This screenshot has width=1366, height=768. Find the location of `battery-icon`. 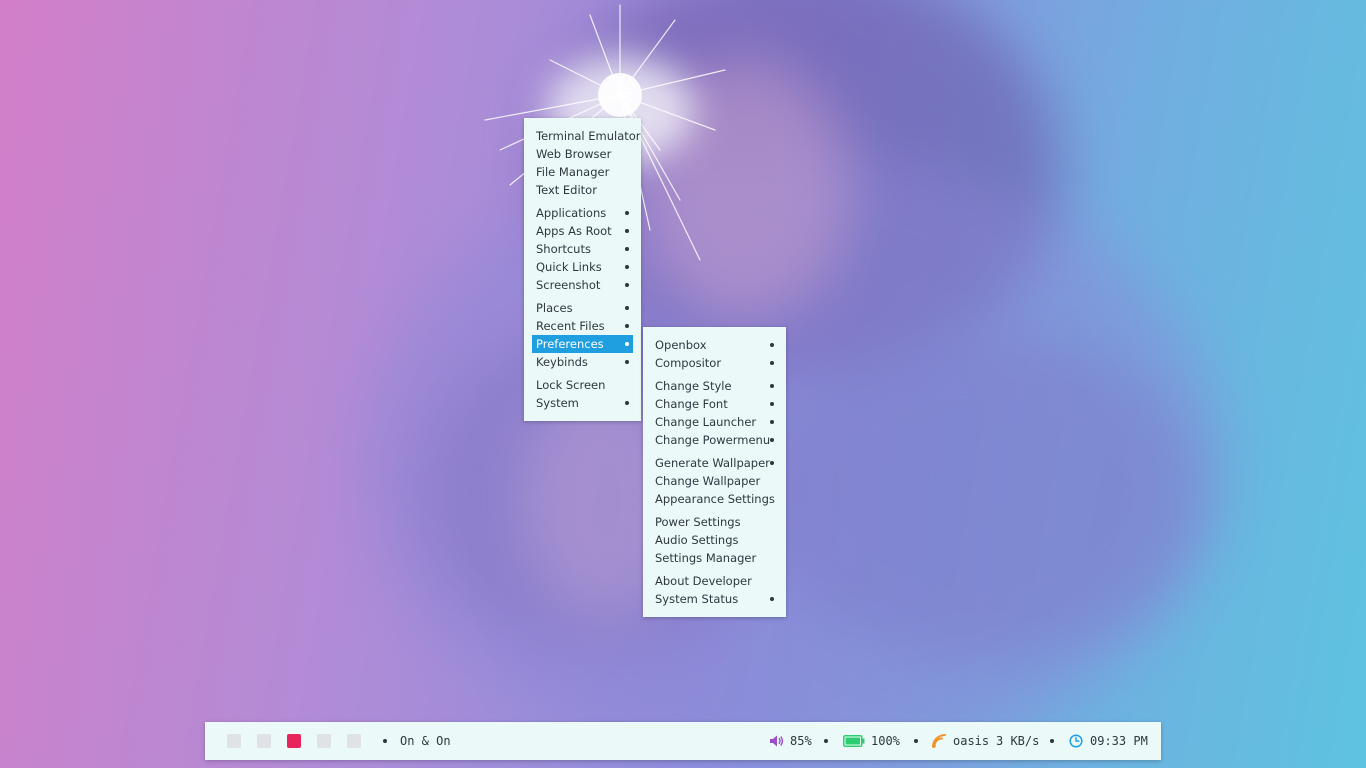

battery-icon is located at coordinates (854, 741).